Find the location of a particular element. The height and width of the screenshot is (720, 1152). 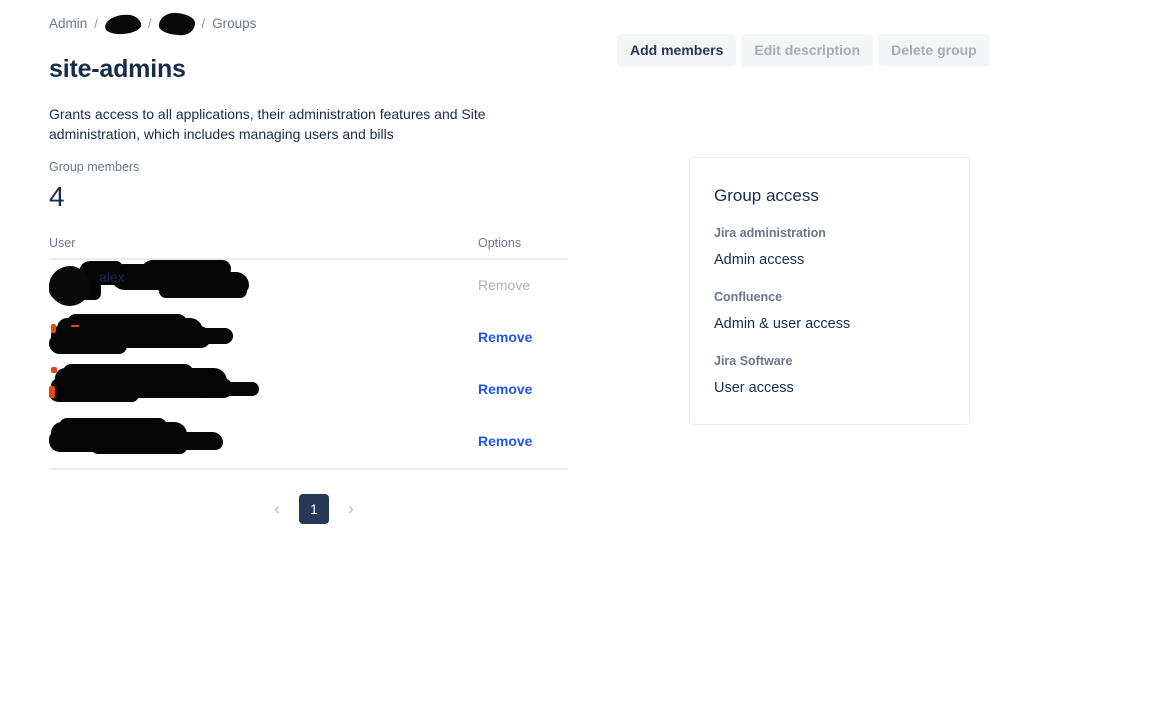

access-entry-jira-administration: Jira administration Admin access is located at coordinates (829, 247).